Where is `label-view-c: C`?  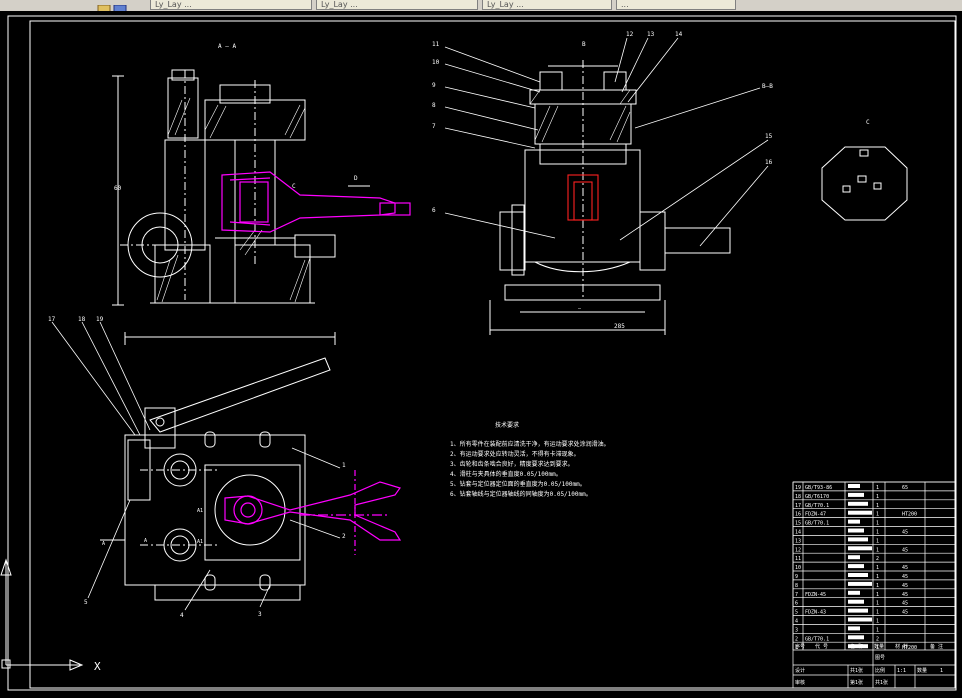
label-view-c: C is located at coordinates (868, 122).